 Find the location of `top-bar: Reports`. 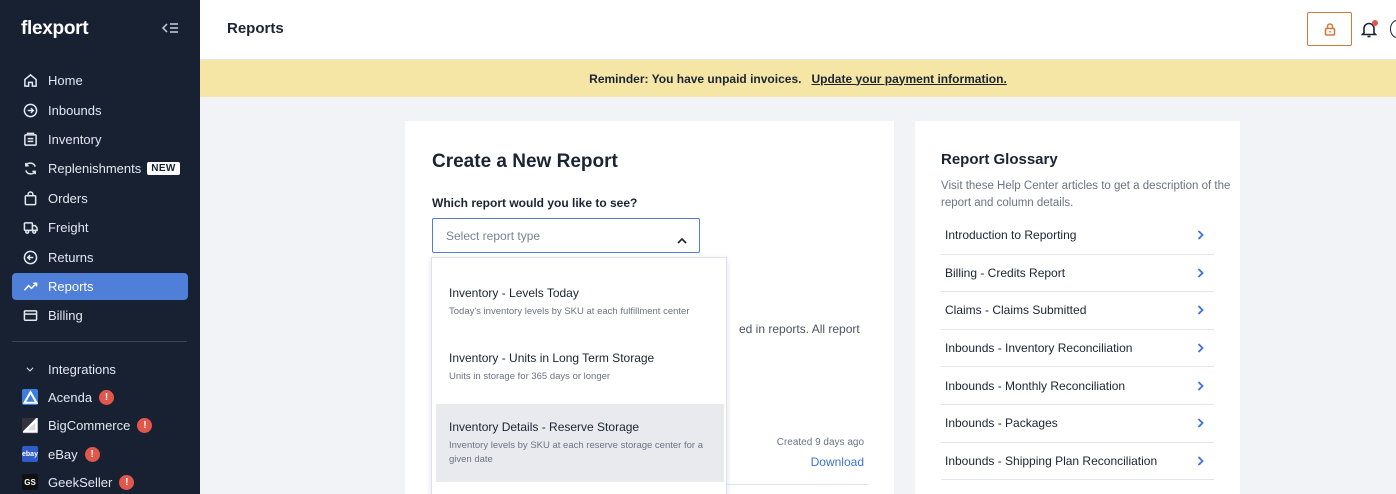

top-bar: Reports is located at coordinates (798, 30).